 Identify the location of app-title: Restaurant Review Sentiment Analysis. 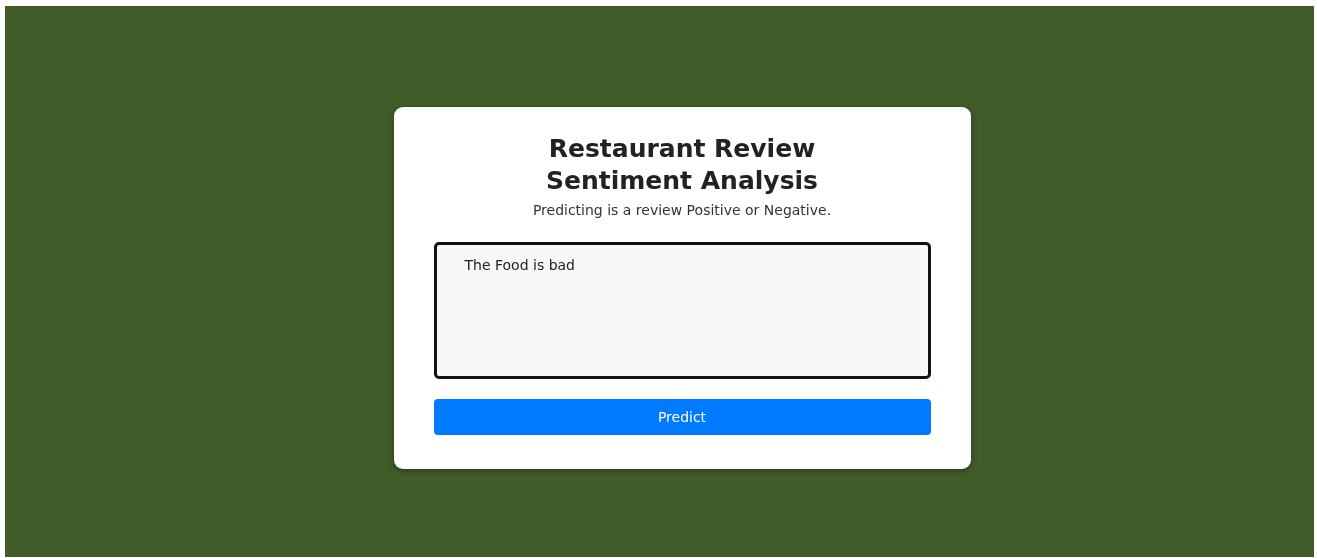
(682, 165).